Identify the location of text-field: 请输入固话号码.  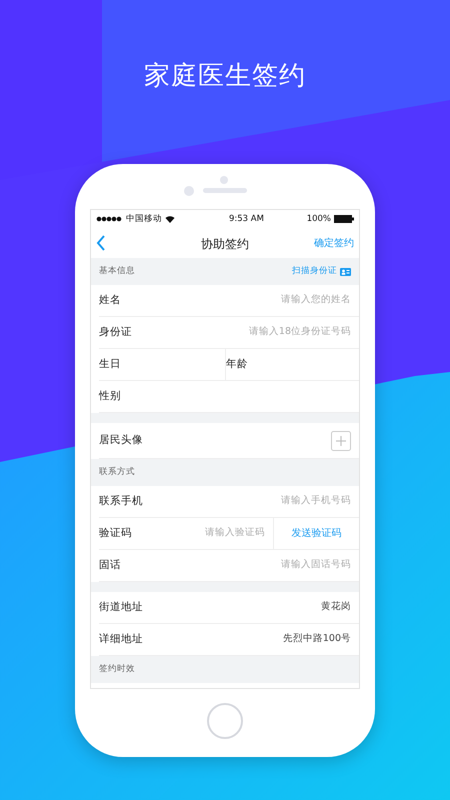
(266, 565).